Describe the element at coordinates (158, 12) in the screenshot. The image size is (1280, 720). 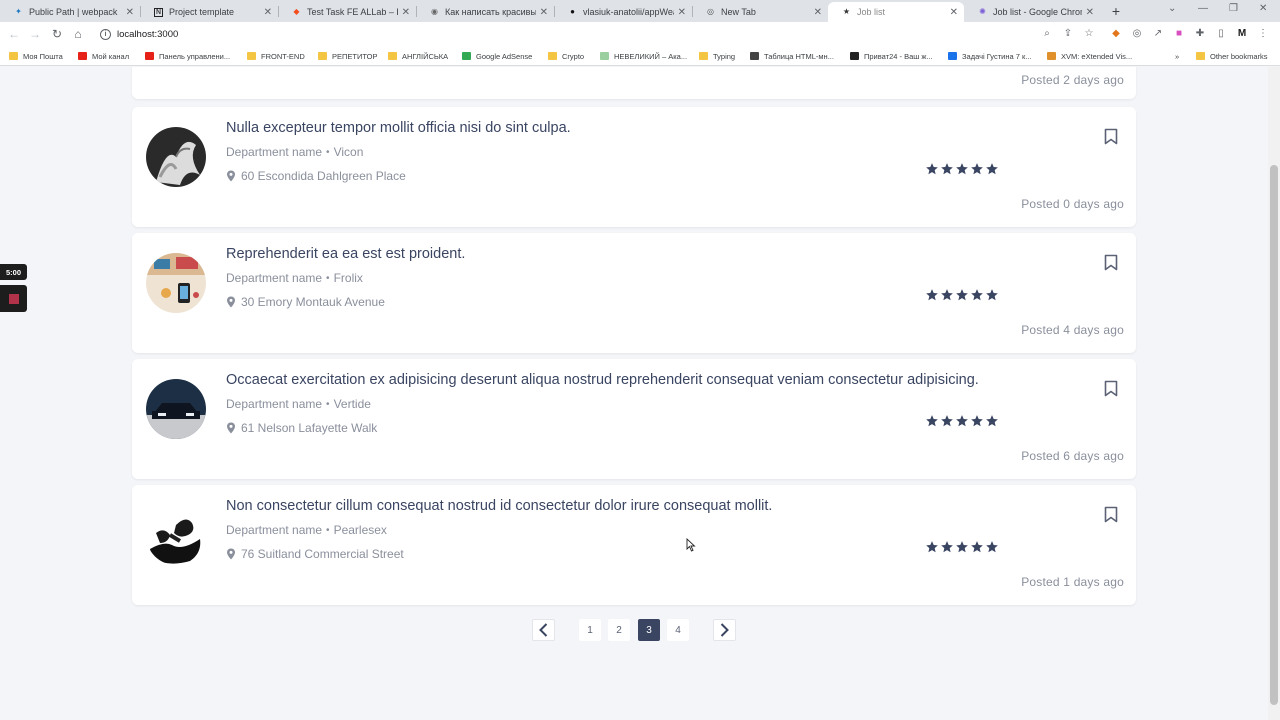
I see `notion-icon: N` at that location.